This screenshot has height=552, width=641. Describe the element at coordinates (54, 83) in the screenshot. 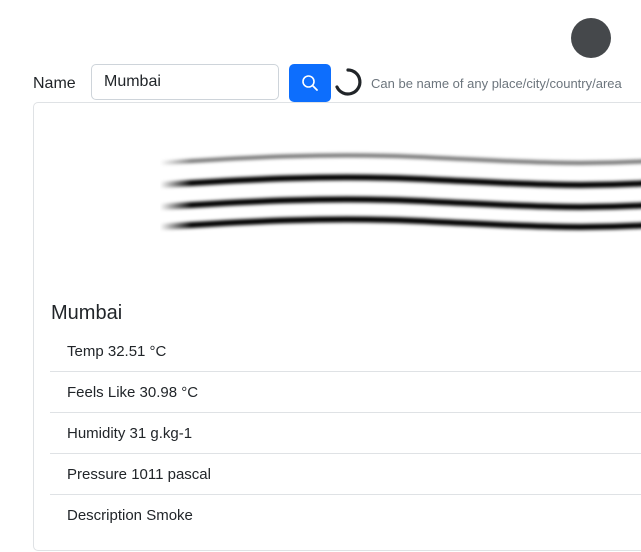

I see `name-label: Name` at that location.